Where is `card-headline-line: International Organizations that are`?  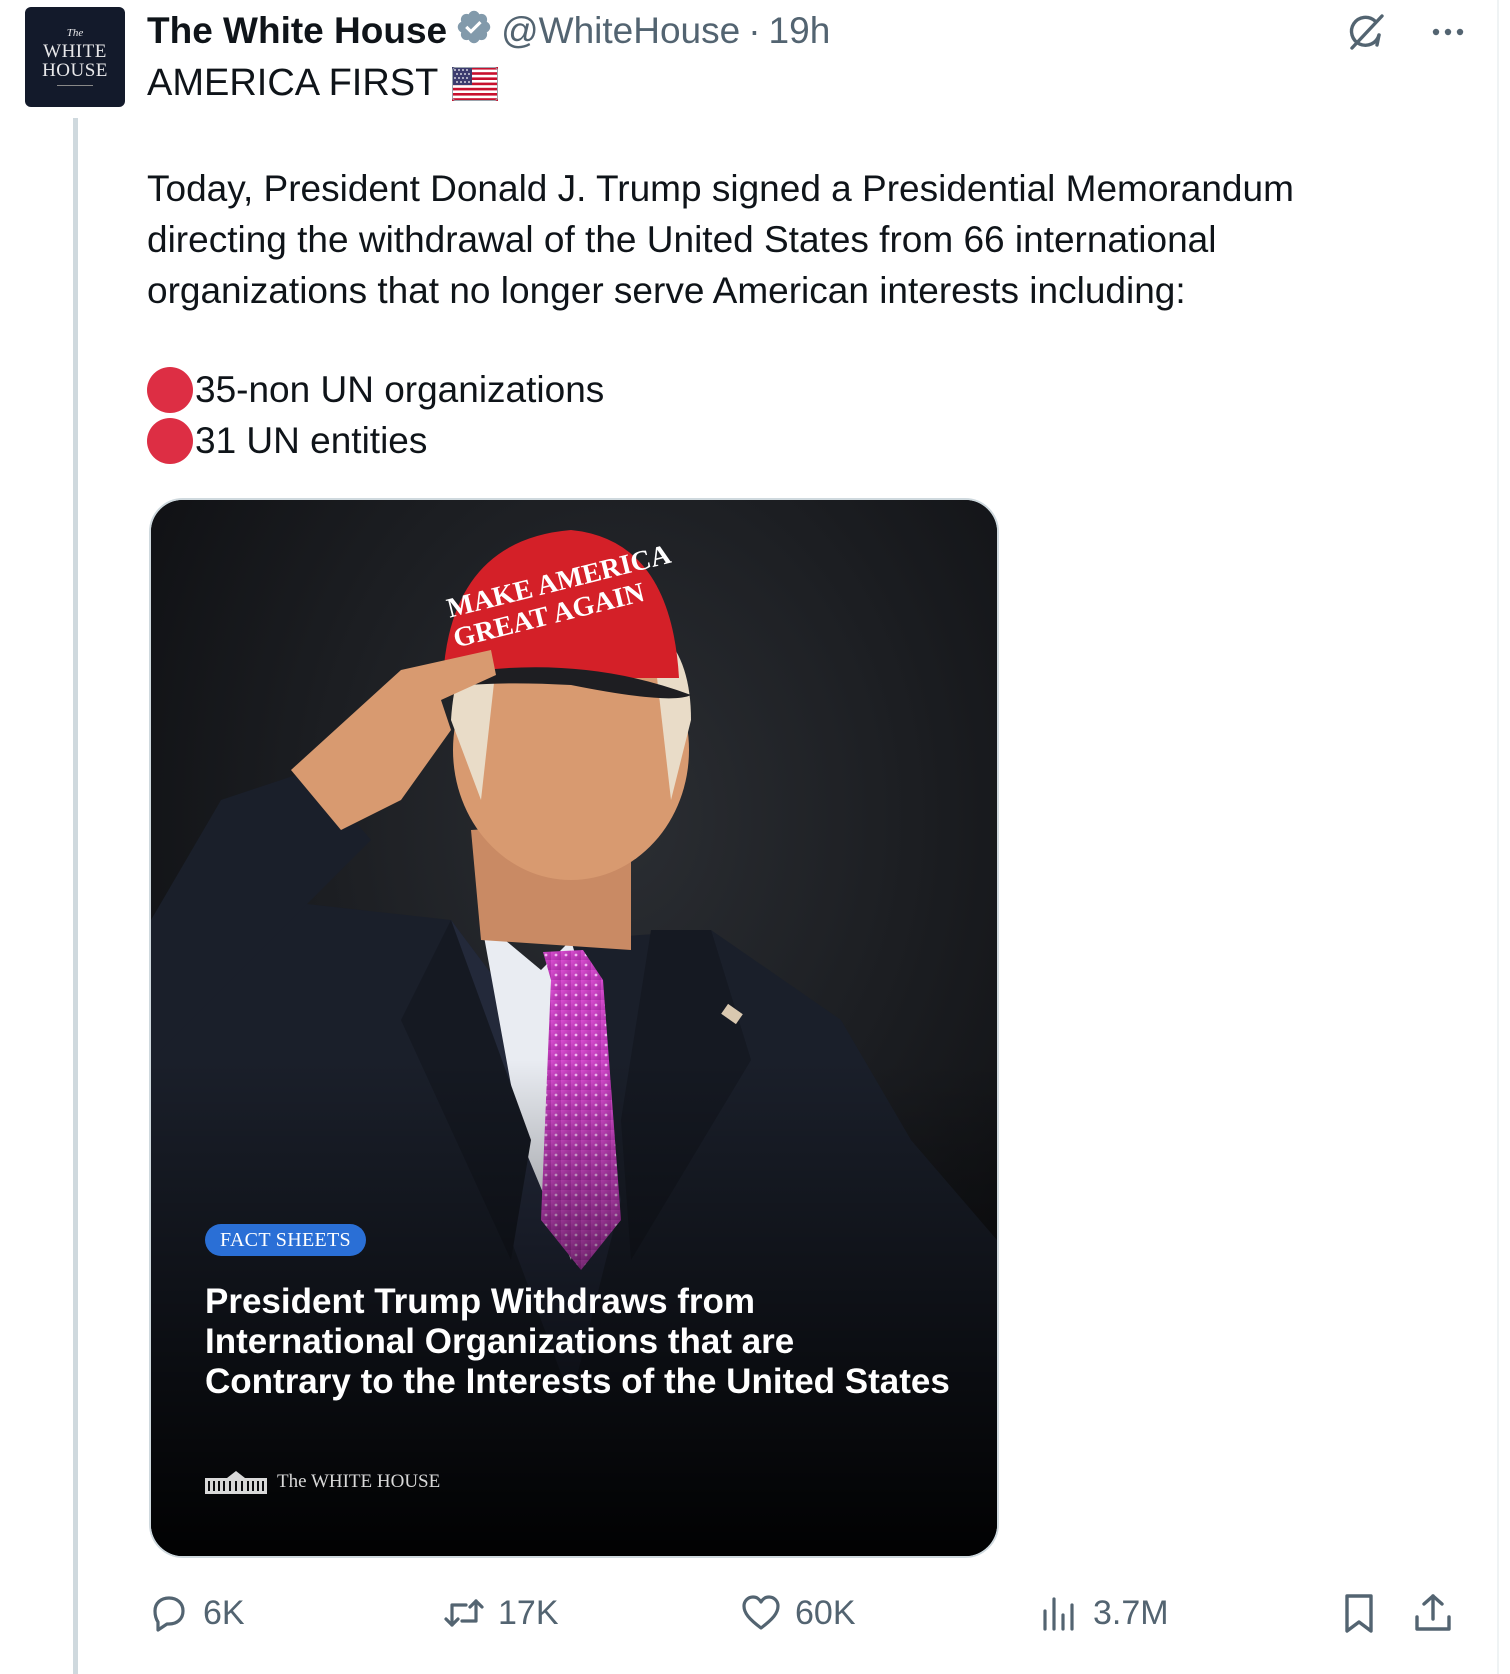 card-headline-line: International Organizations that are is located at coordinates (500, 1341).